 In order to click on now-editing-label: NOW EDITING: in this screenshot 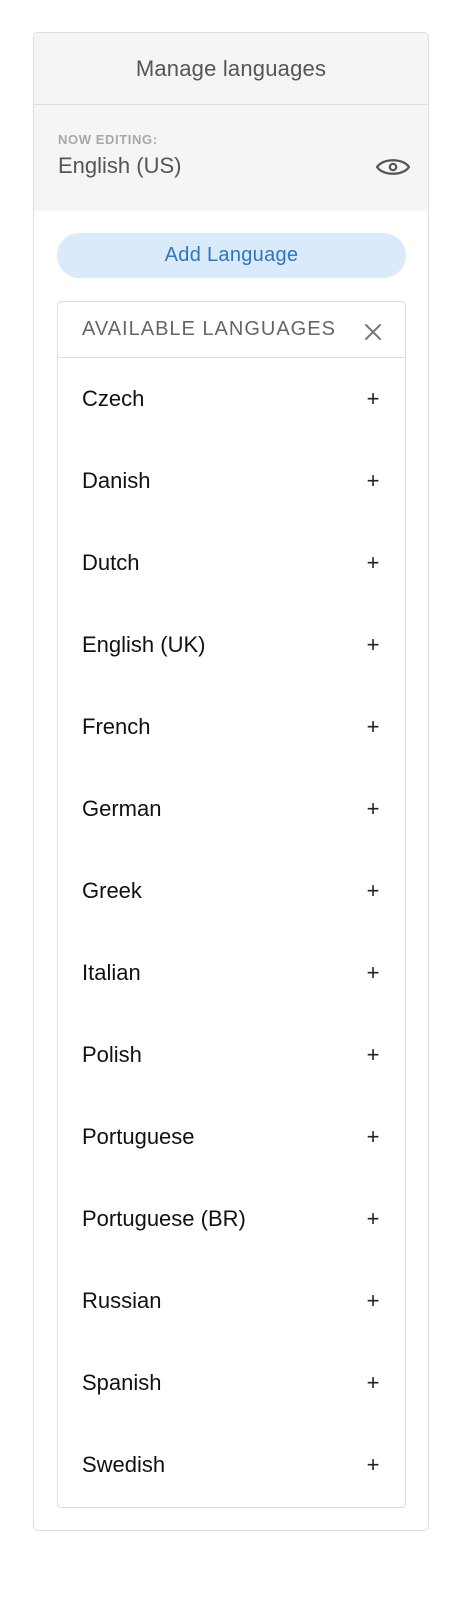, I will do `click(108, 139)`.